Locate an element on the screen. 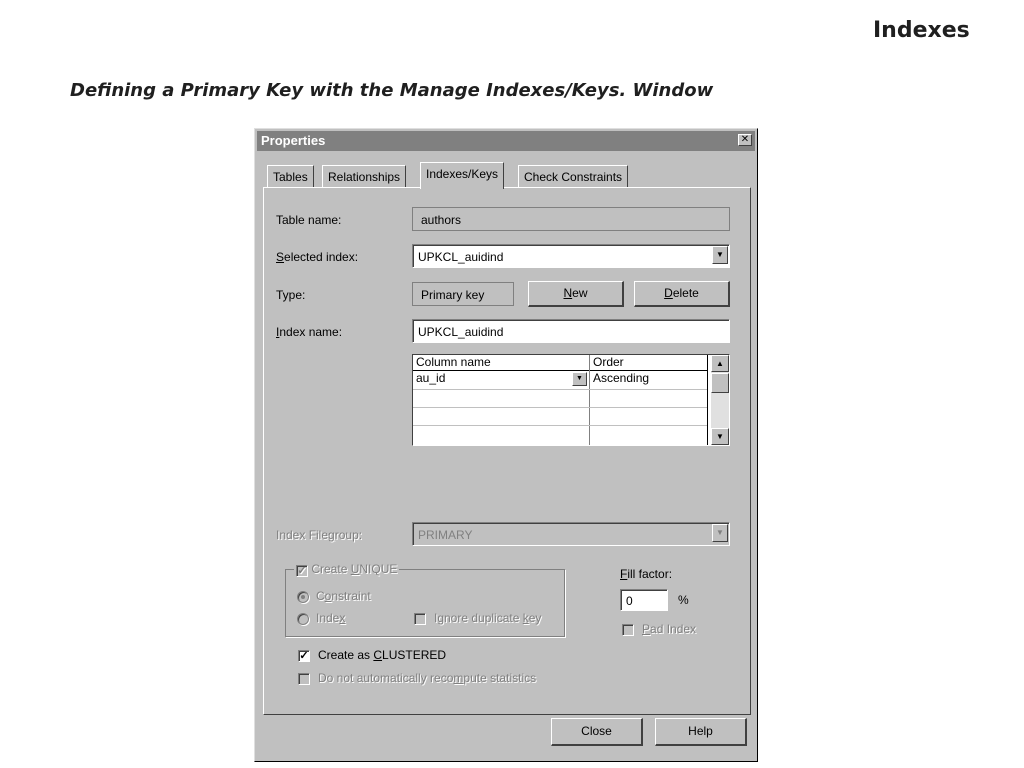 Image resolution: width=1024 pixels, height=768 pixels. dialog-title: Properties is located at coordinates (293, 140).